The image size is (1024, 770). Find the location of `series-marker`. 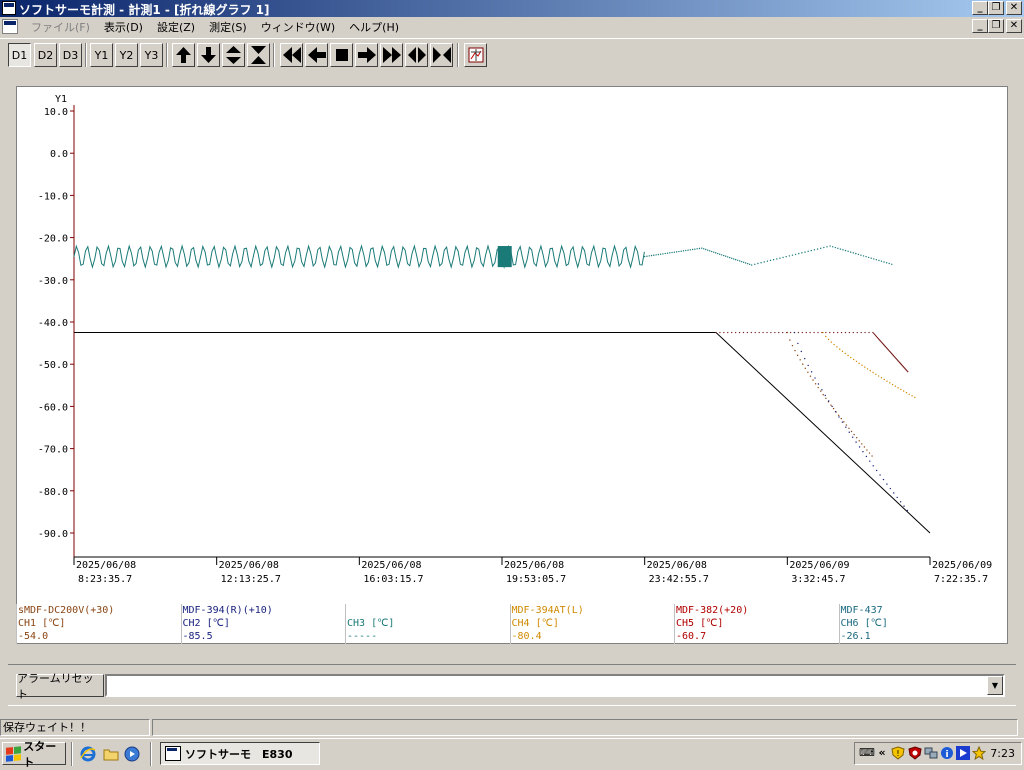

series-marker is located at coordinates (504, 257).